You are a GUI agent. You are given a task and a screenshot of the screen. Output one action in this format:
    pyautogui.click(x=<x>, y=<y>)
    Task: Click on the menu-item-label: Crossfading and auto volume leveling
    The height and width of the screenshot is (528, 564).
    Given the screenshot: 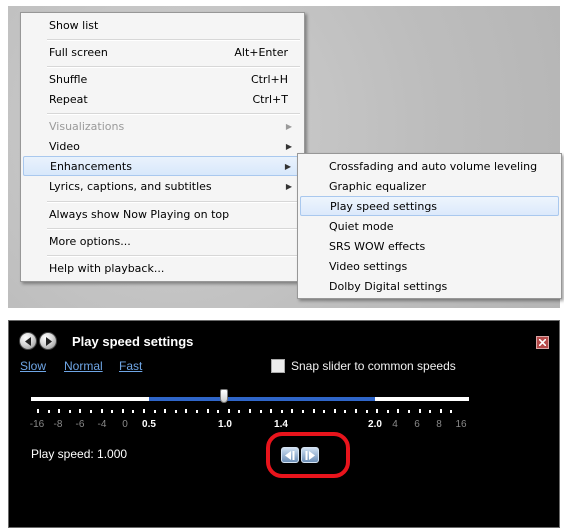 What is the action you would take?
    pyautogui.click(x=433, y=166)
    